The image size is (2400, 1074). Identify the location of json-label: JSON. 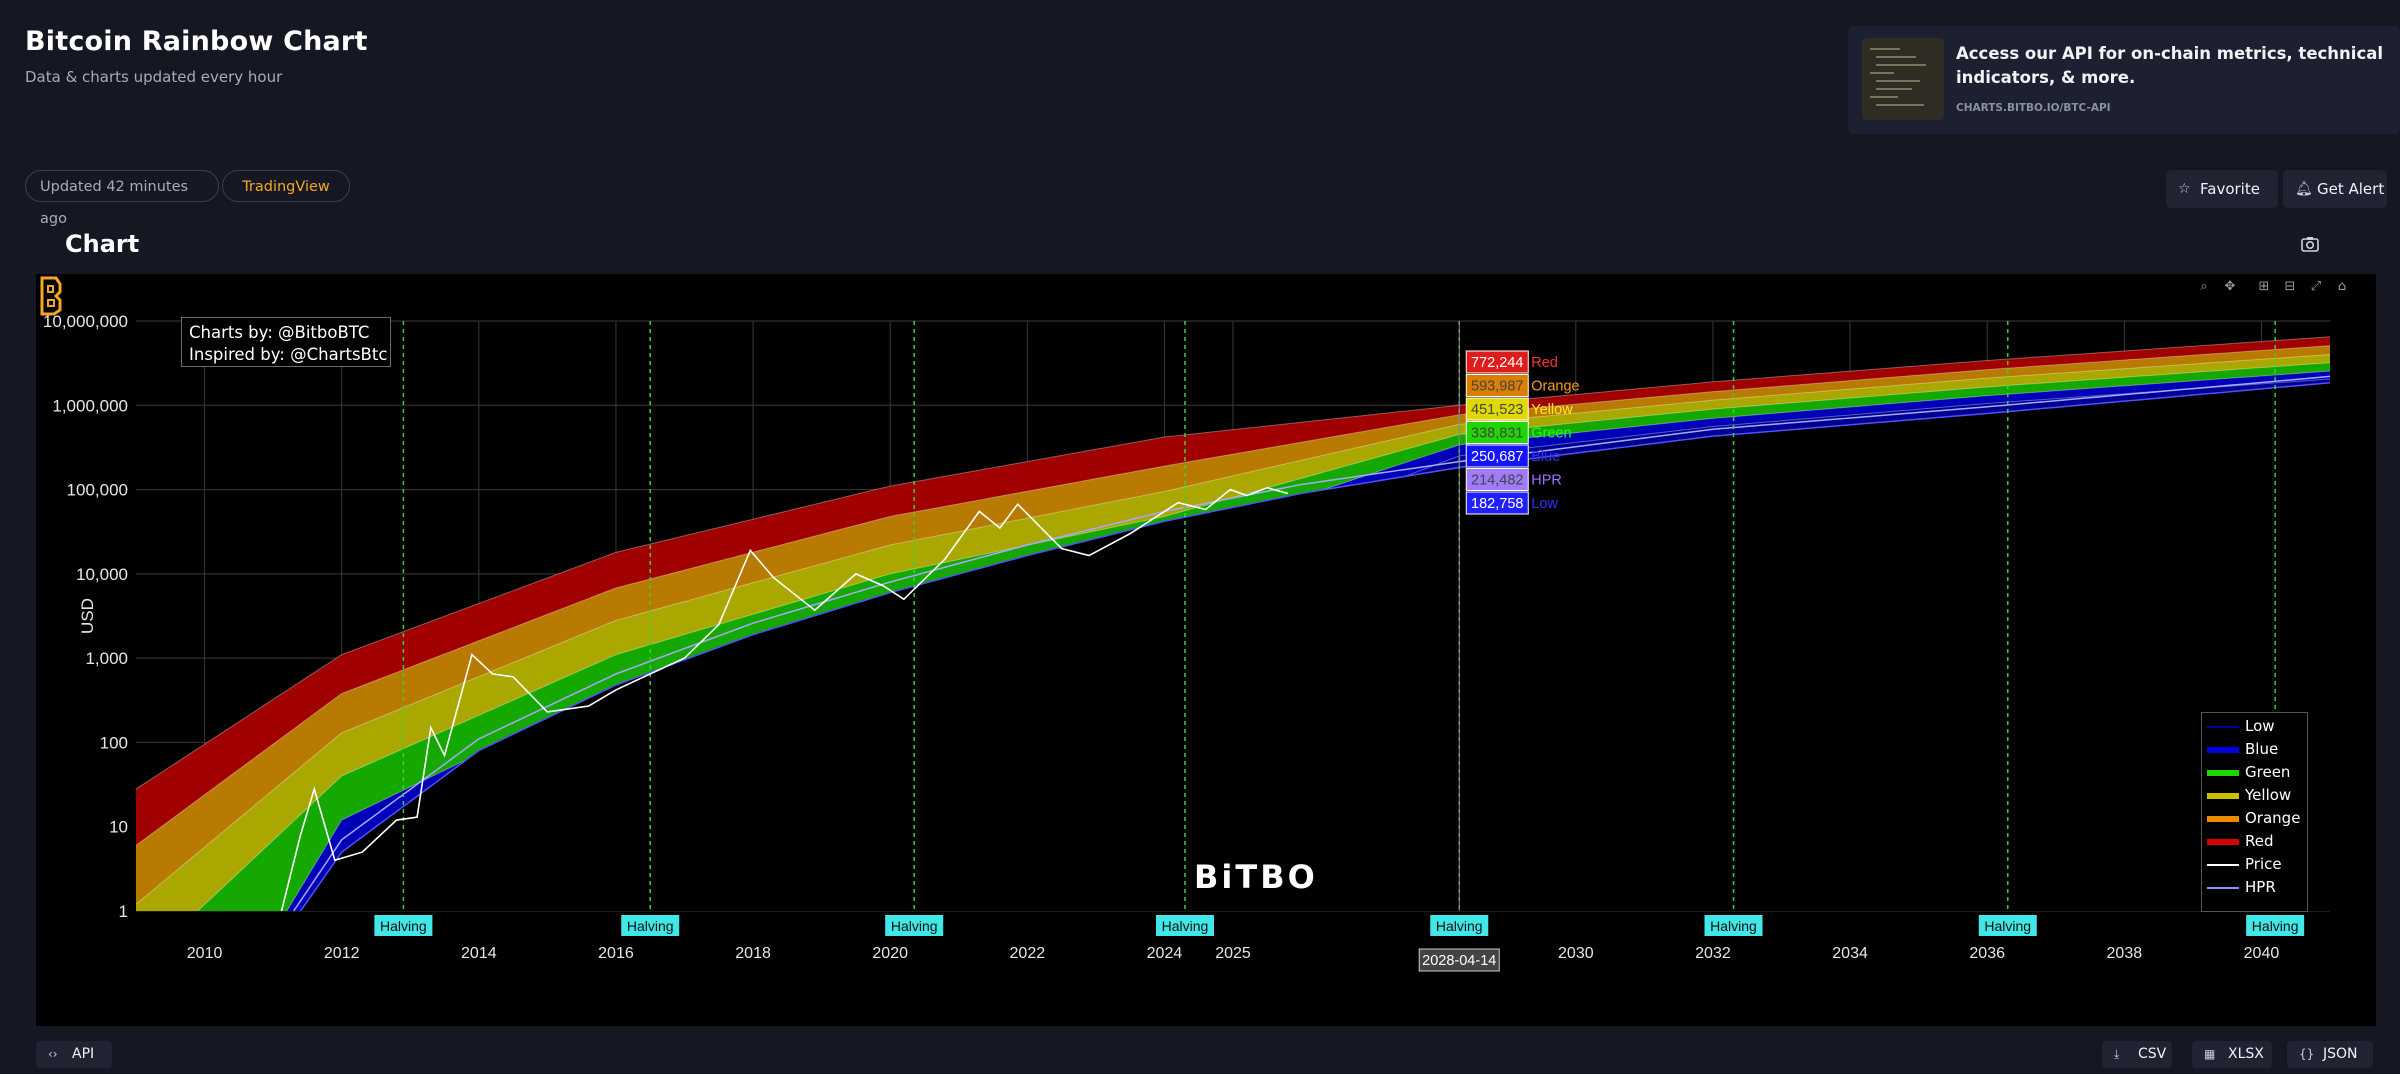
(2340, 1054).